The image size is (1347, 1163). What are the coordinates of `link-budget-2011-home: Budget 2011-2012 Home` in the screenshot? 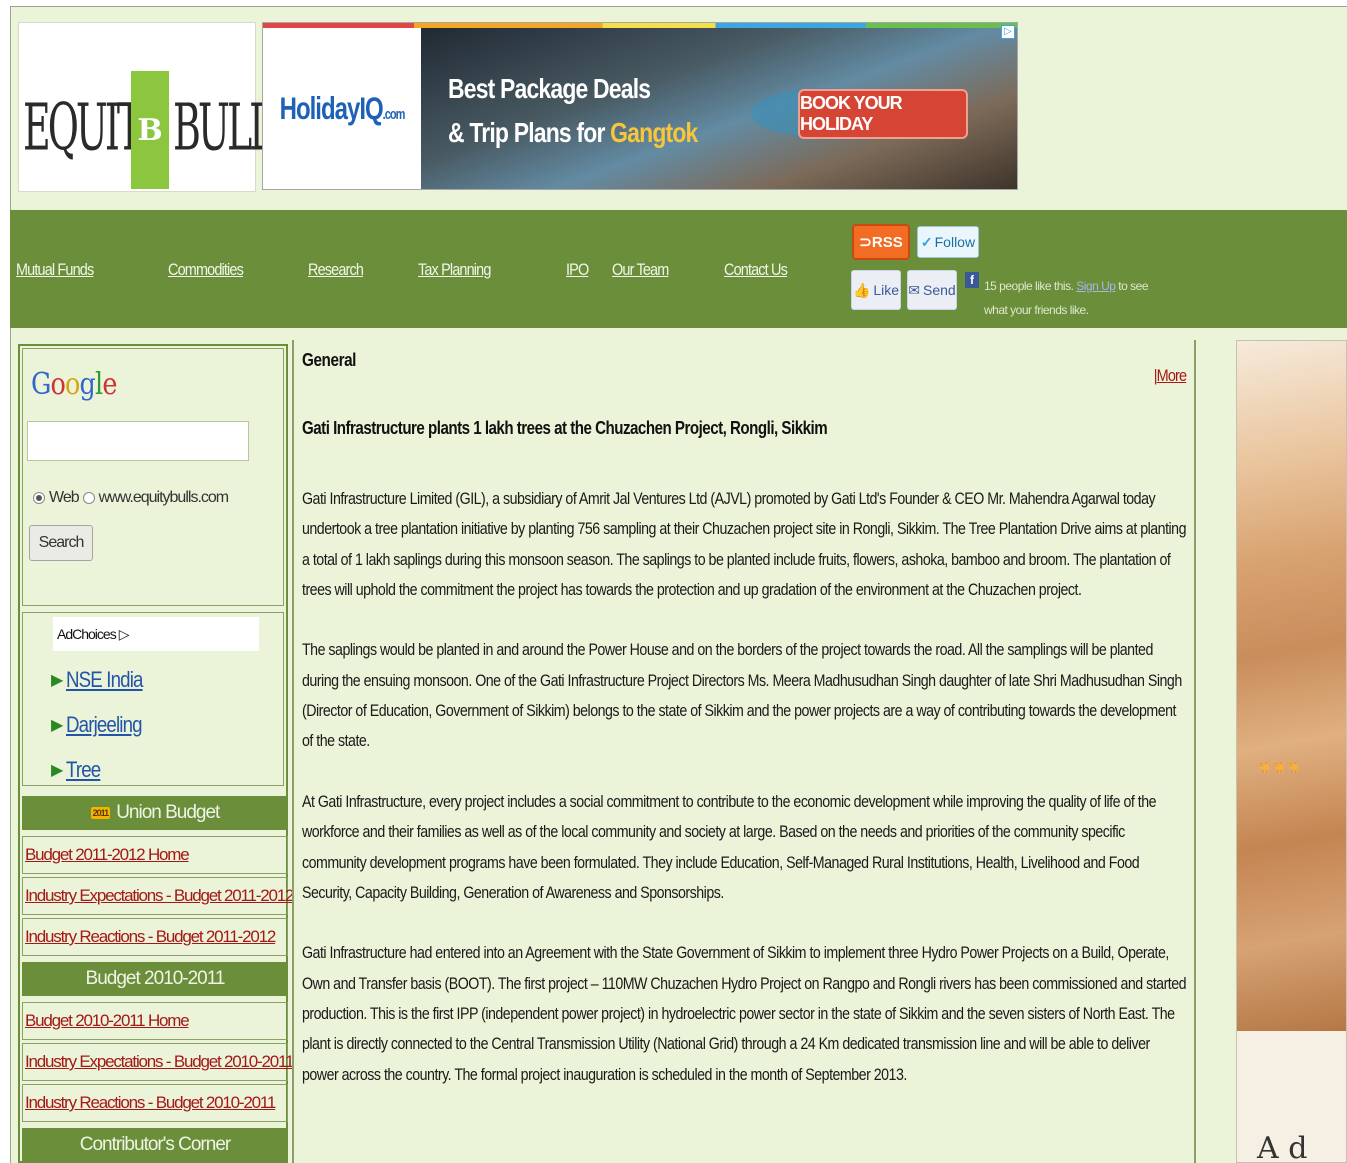 It's located at (155, 855).